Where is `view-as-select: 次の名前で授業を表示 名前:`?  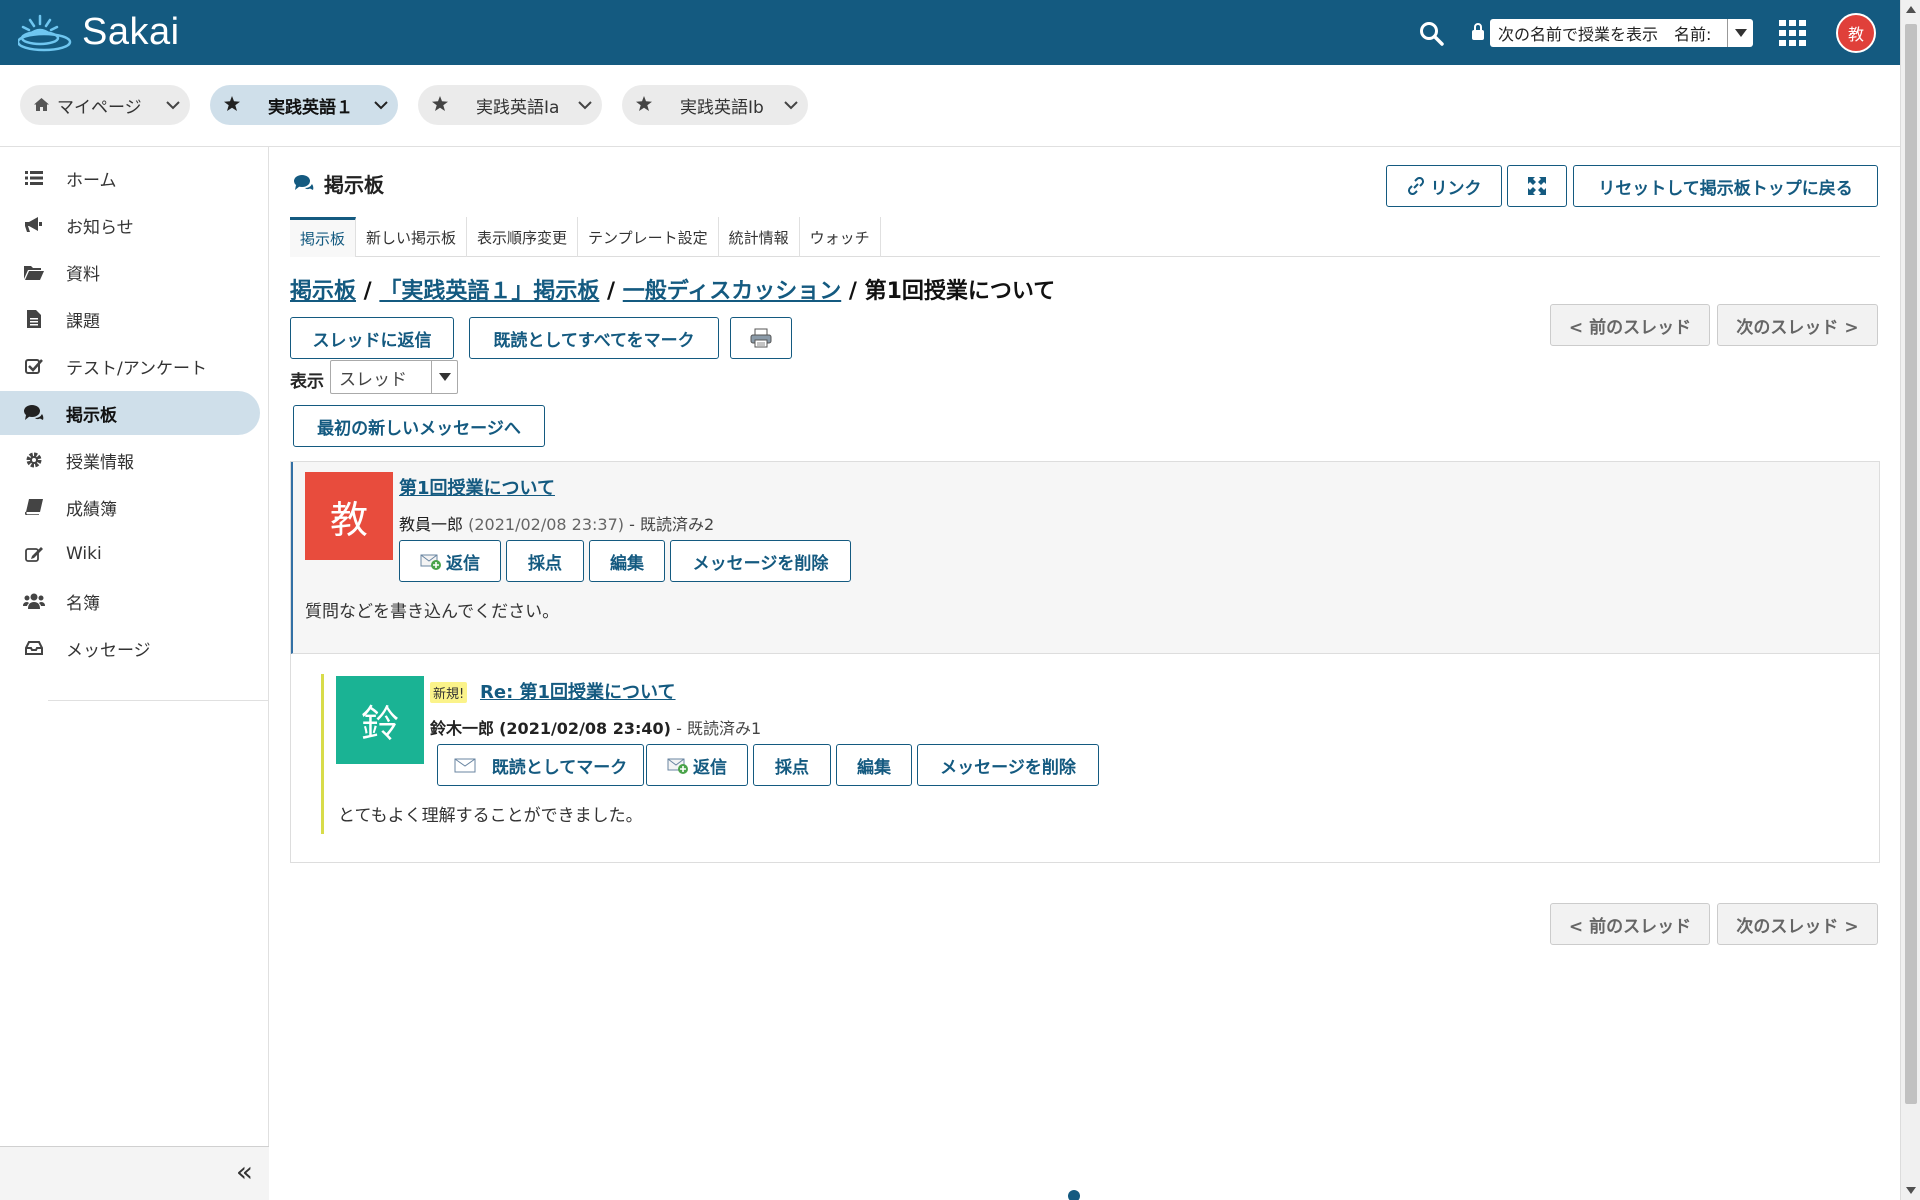 view-as-select: 次の名前で授業を表示 名前: is located at coordinates (1621, 33).